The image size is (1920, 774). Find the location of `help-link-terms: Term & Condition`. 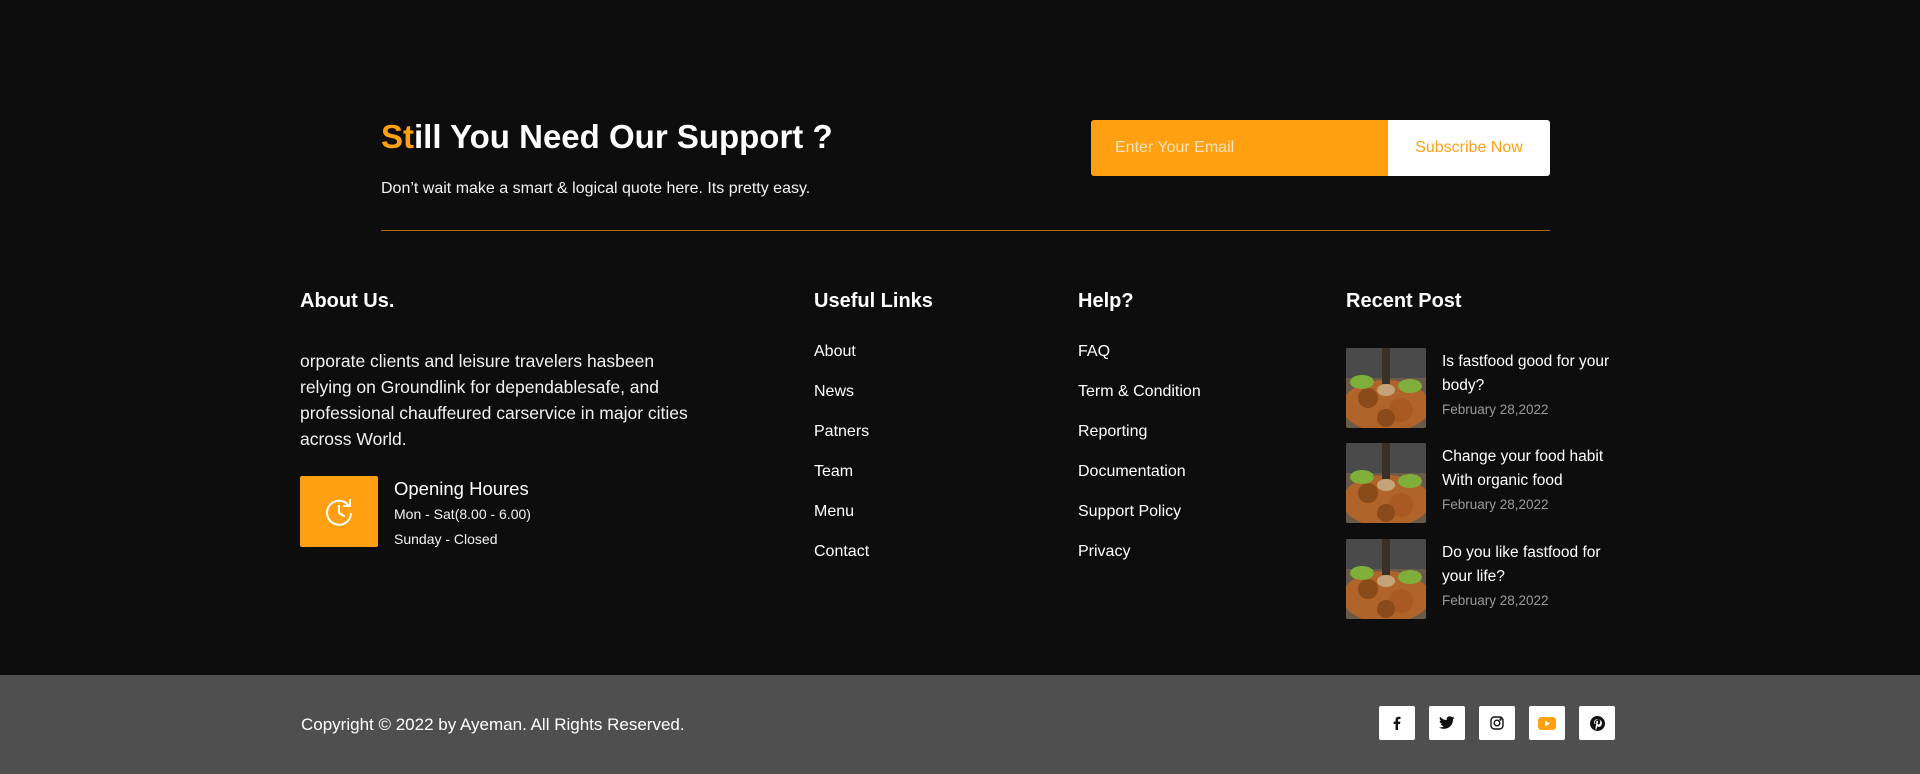

help-link-terms: Term & Condition is located at coordinates (1139, 402).